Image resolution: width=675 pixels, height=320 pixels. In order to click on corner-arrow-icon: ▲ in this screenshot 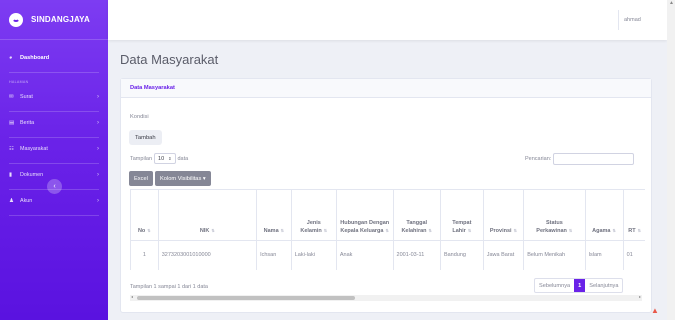, I will do `click(655, 310)`.